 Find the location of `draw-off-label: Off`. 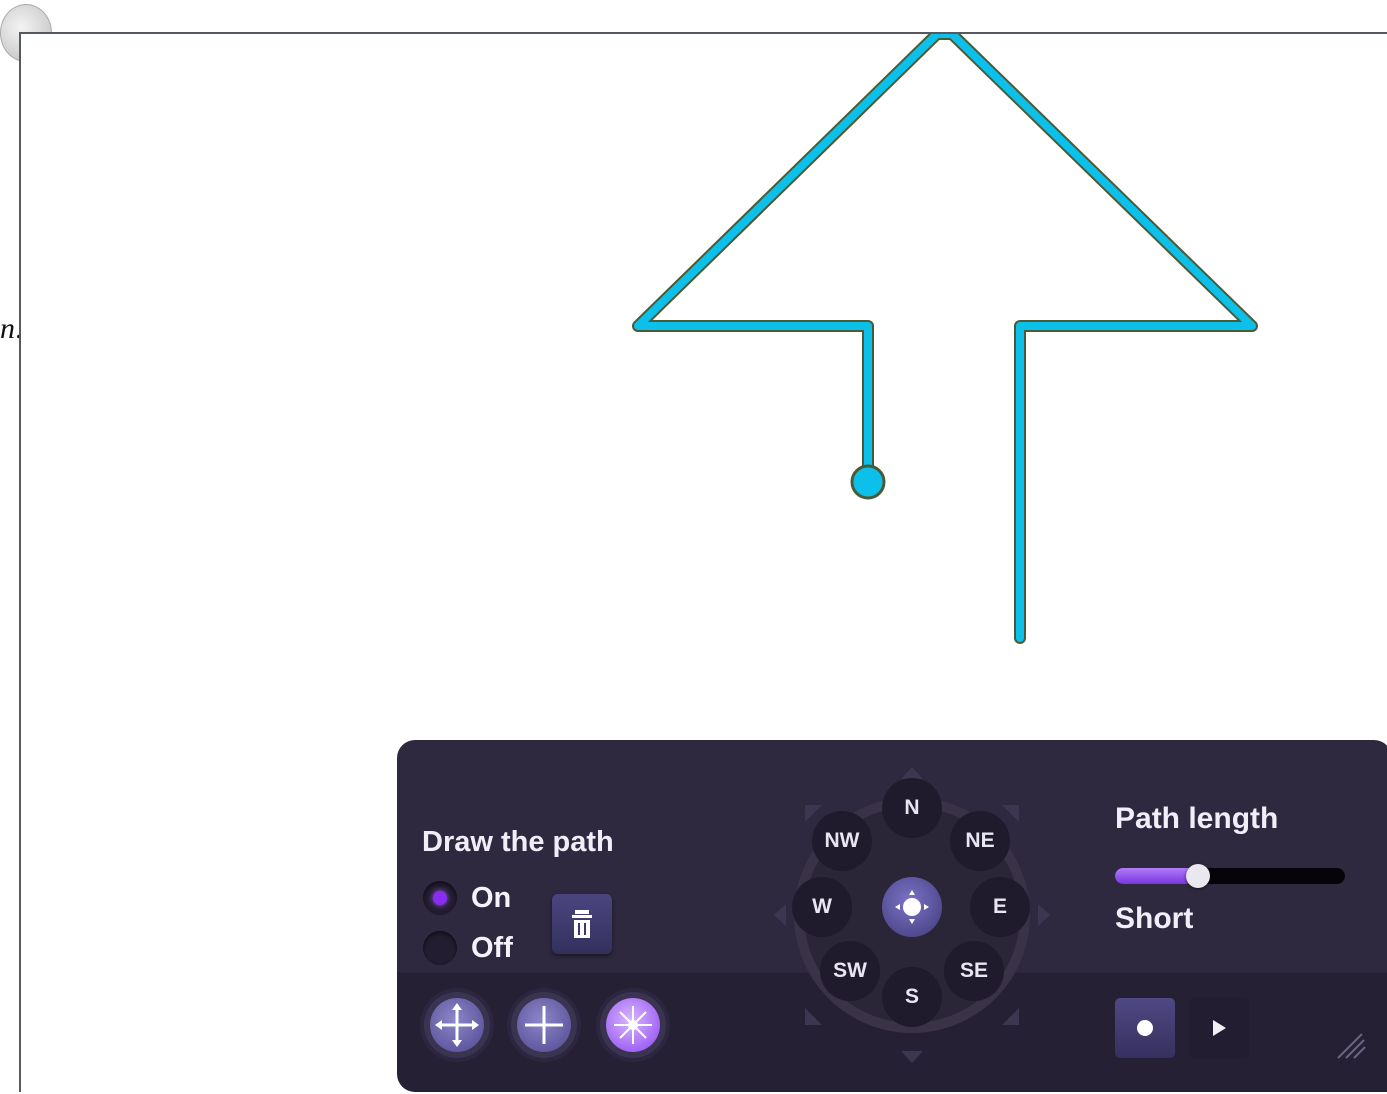

draw-off-label: Off is located at coordinates (492, 947).